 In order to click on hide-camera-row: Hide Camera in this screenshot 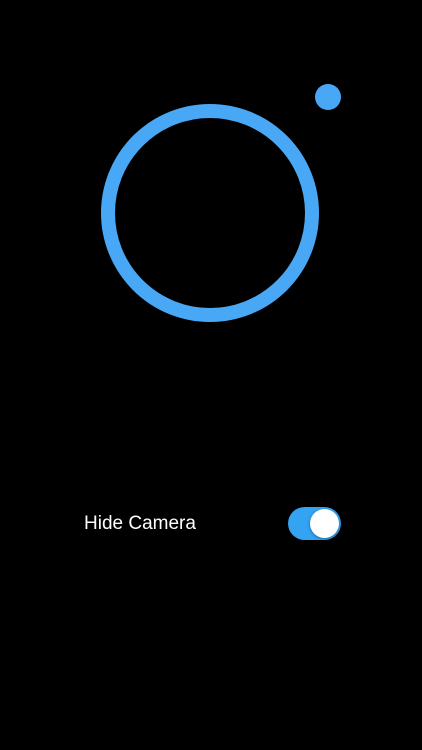, I will do `click(212, 523)`.